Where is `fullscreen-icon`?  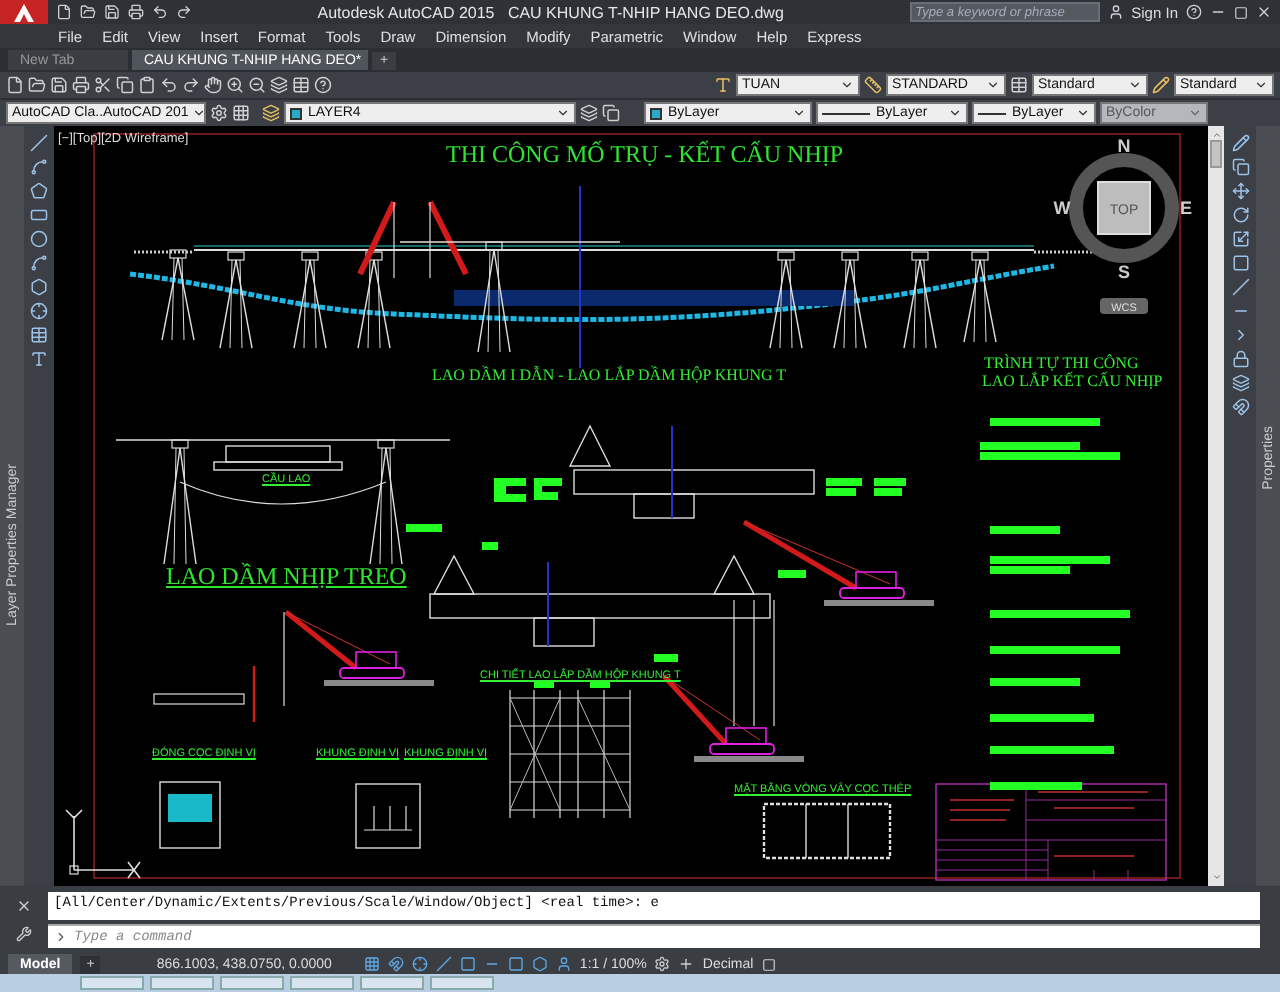 fullscreen-icon is located at coordinates (768, 964).